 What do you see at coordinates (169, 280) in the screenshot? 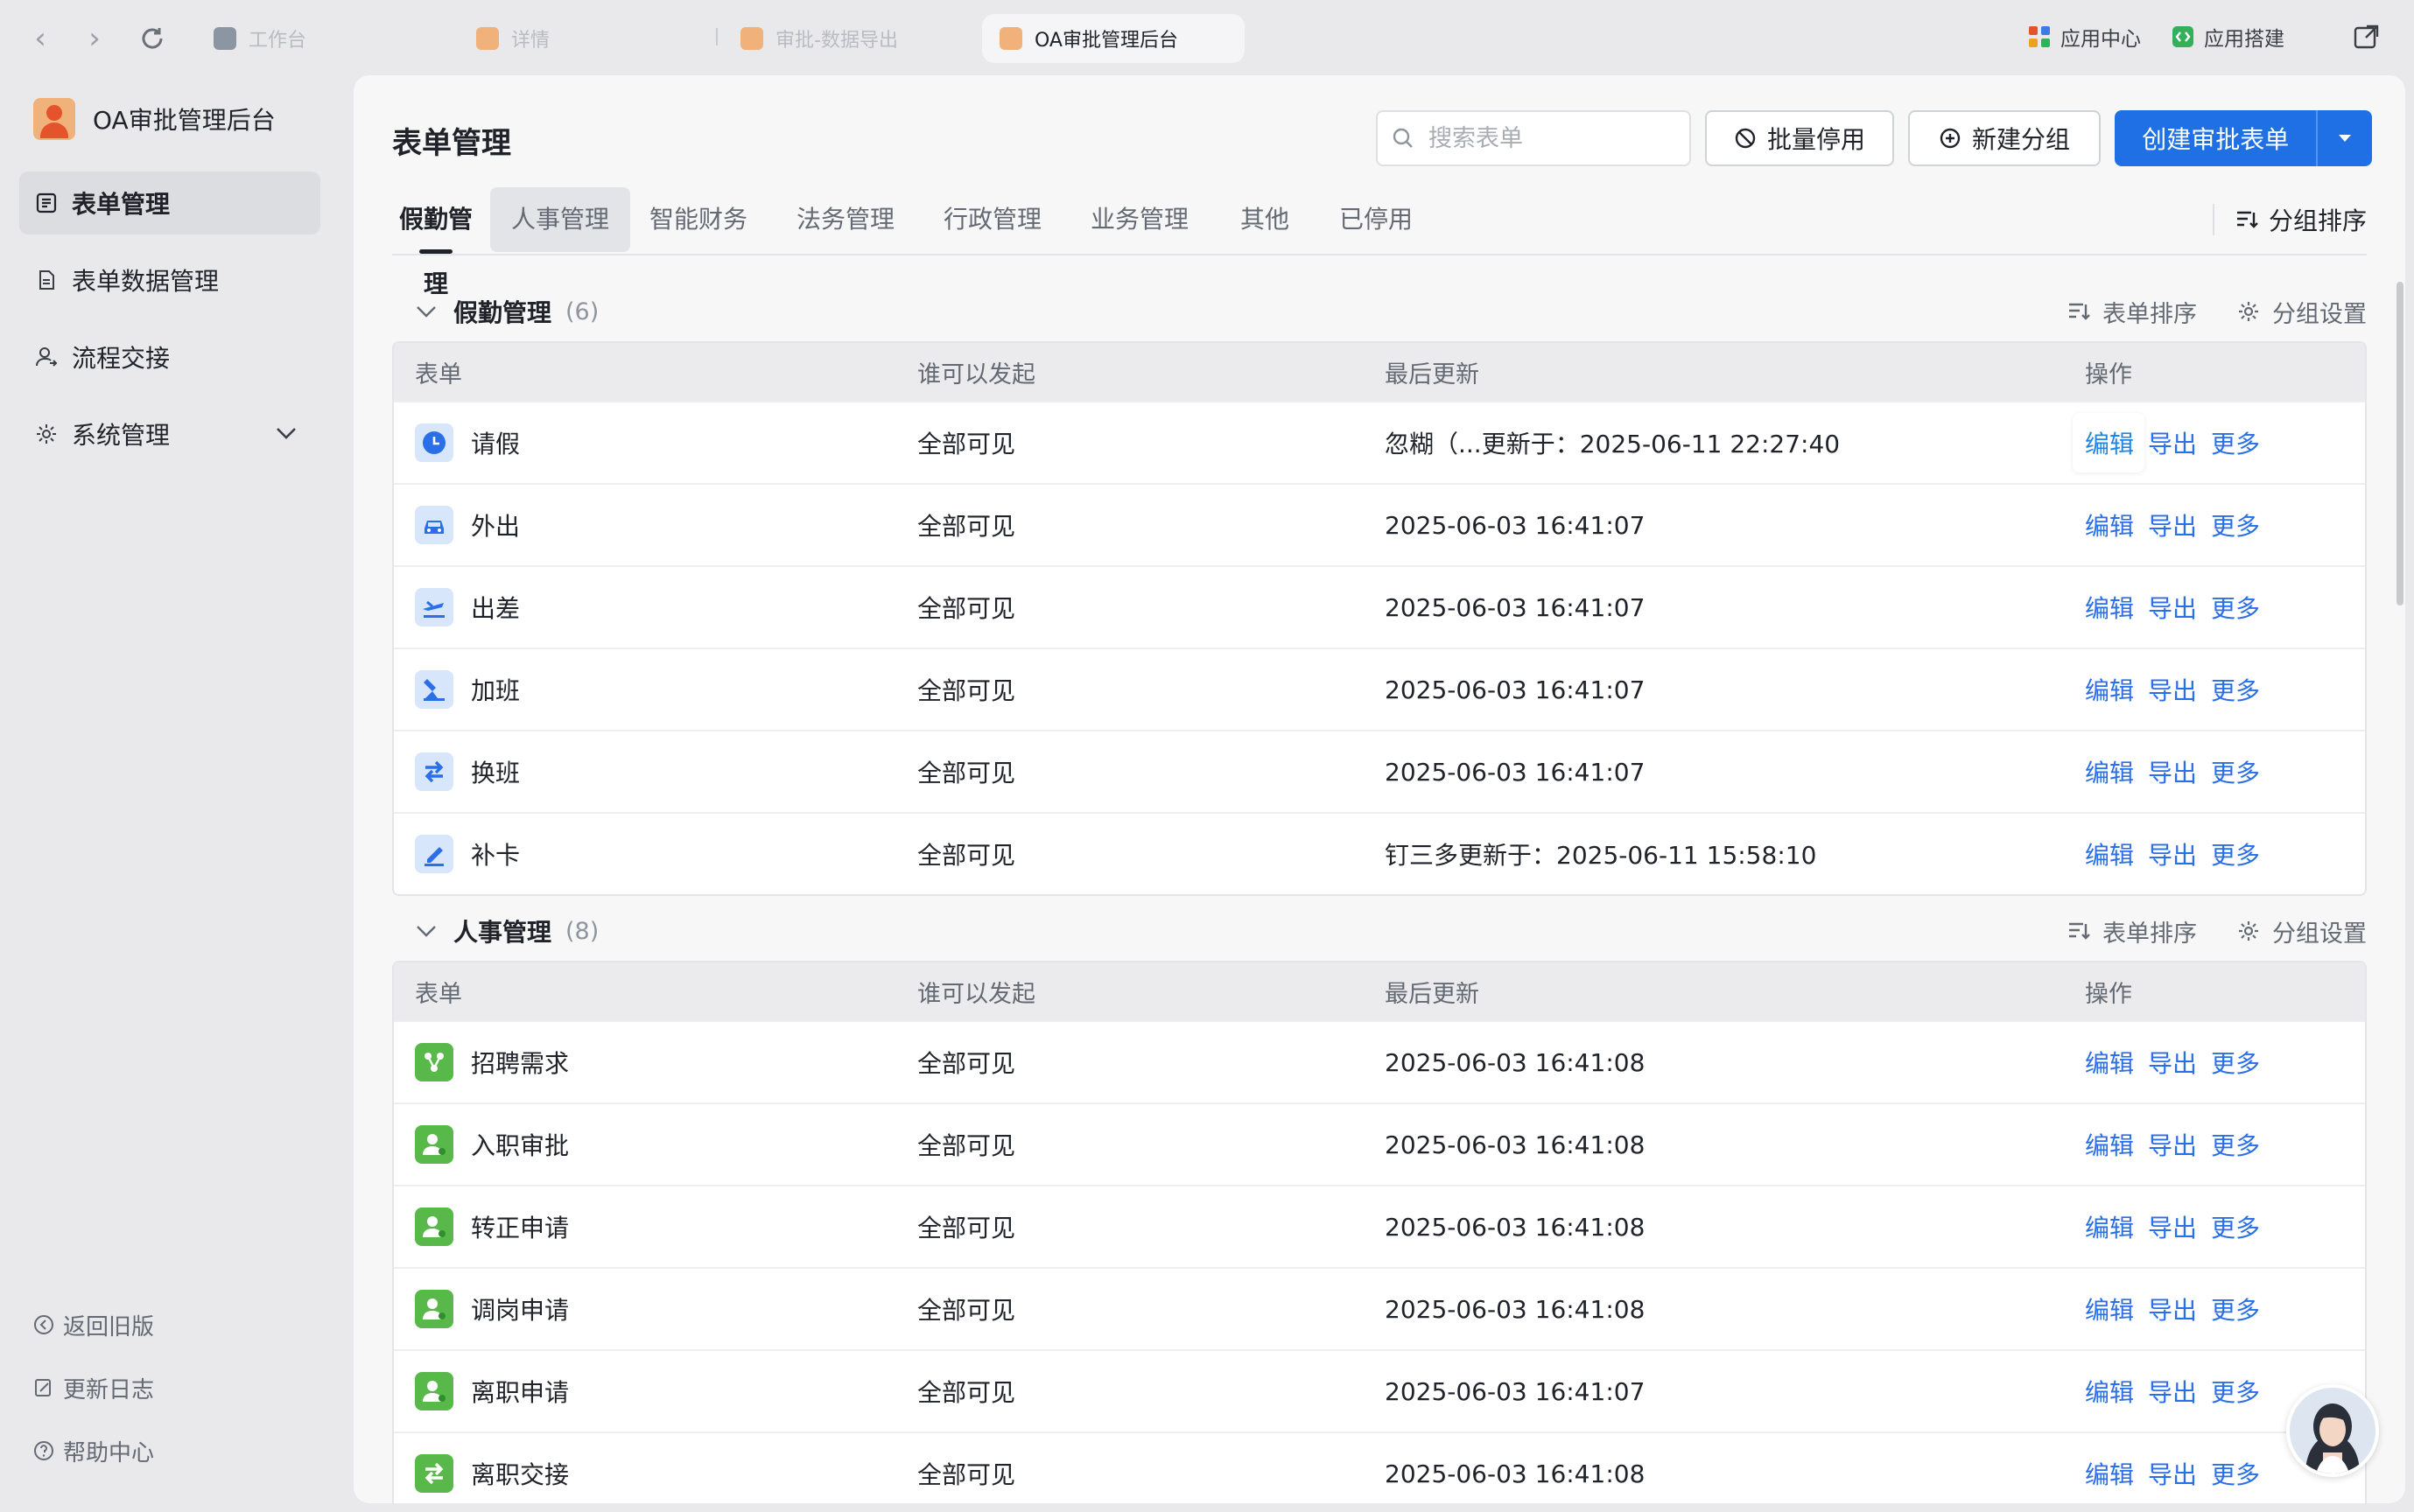
I see `sidebar-item-form-data: 表单数据管理` at bounding box center [169, 280].